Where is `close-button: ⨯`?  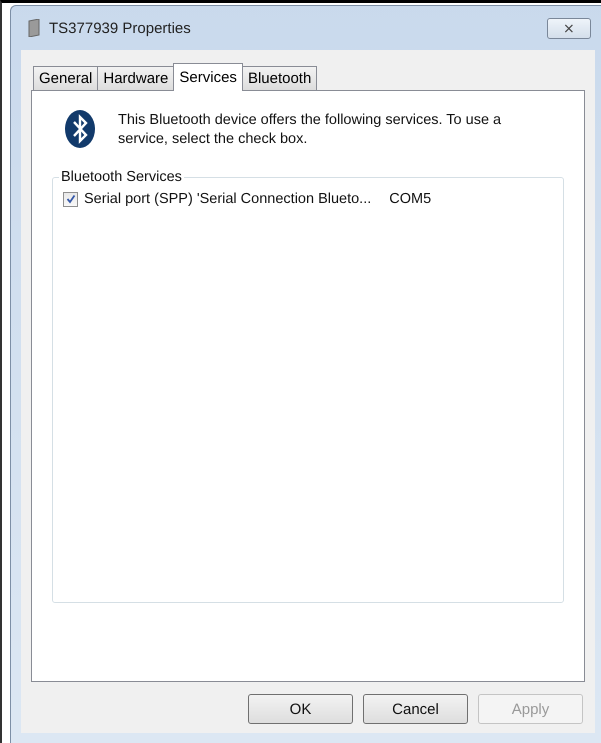 close-button: ⨯ is located at coordinates (569, 28).